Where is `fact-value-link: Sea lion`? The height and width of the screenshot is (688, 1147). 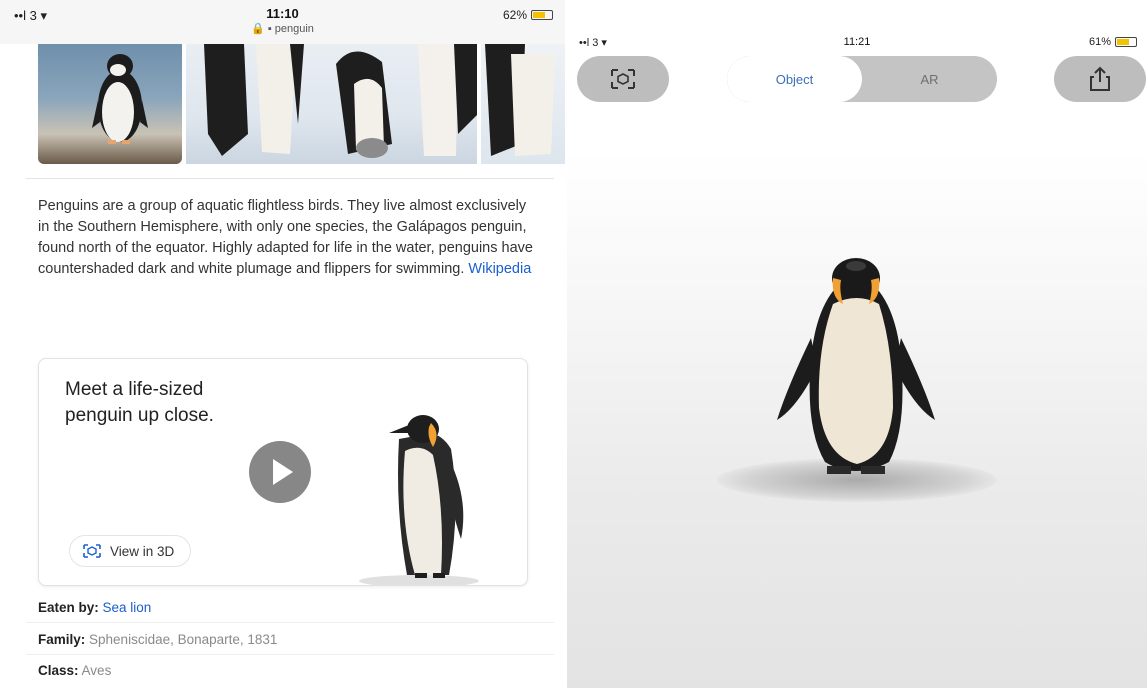
fact-value-link: Sea lion is located at coordinates (127, 607).